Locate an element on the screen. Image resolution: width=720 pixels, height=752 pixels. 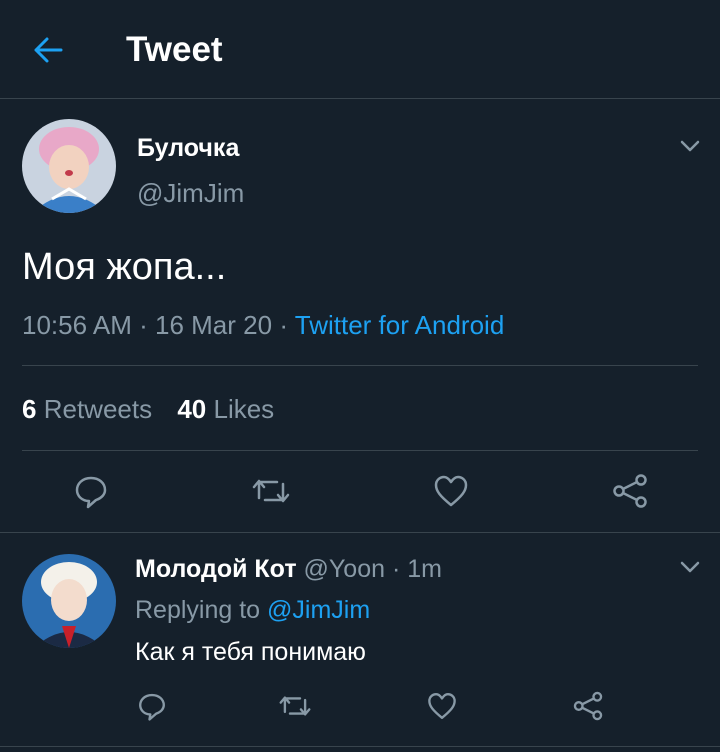
reply-menu-button is located at coordinates (690, 567).